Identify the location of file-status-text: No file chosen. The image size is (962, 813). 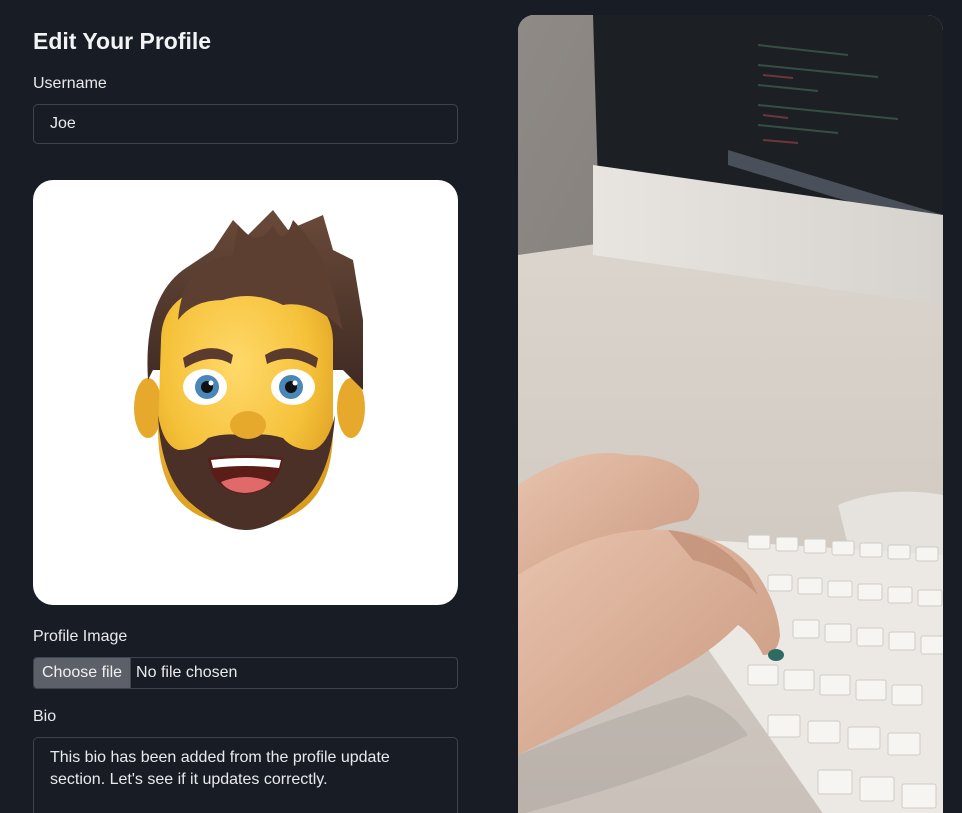
(187, 672).